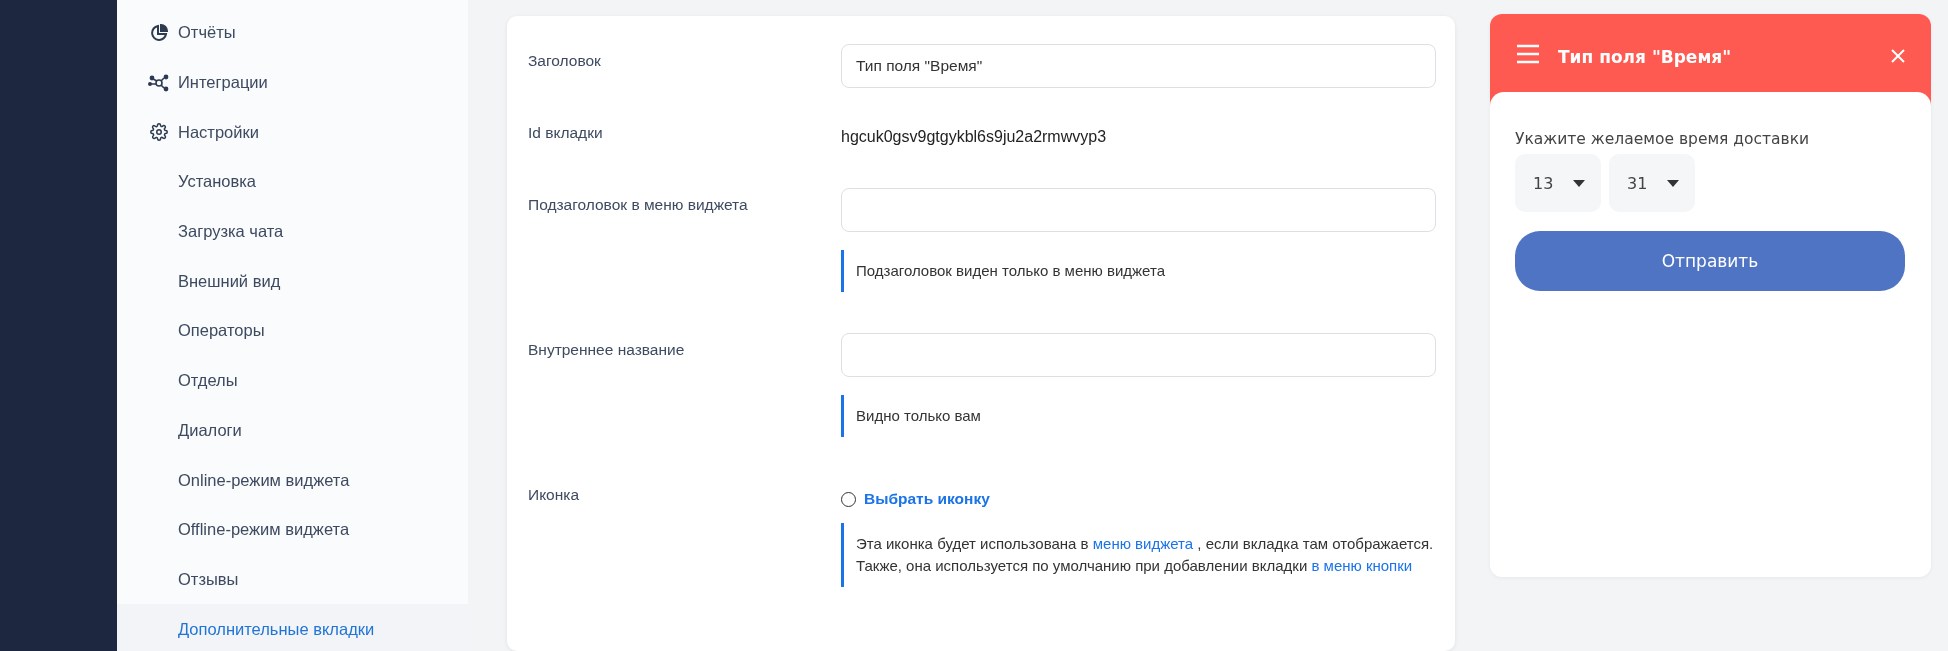 Image resolution: width=1948 pixels, height=651 pixels. I want to click on sidebar-item: Интеграции, so click(292, 82).